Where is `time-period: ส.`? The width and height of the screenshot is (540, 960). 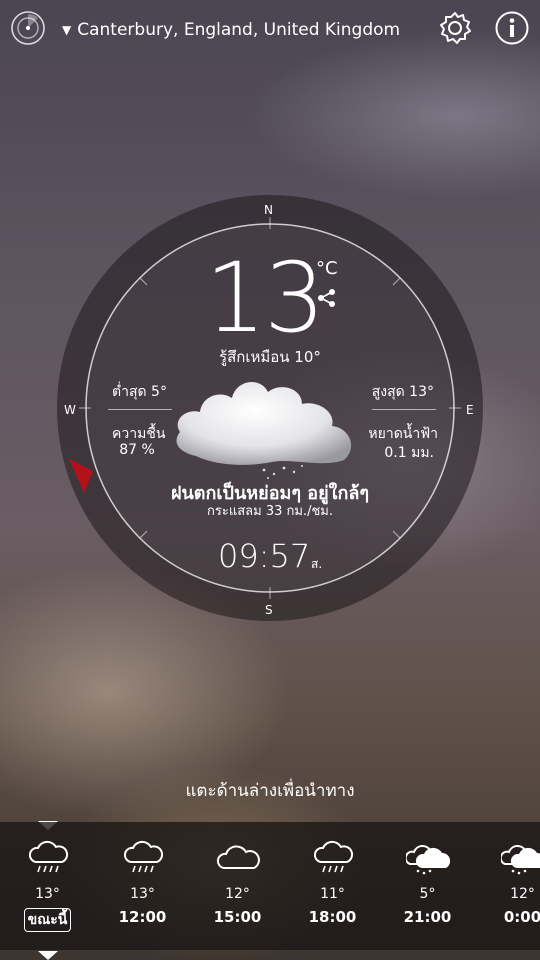 time-period: ส. is located at coordinates (317, 564).